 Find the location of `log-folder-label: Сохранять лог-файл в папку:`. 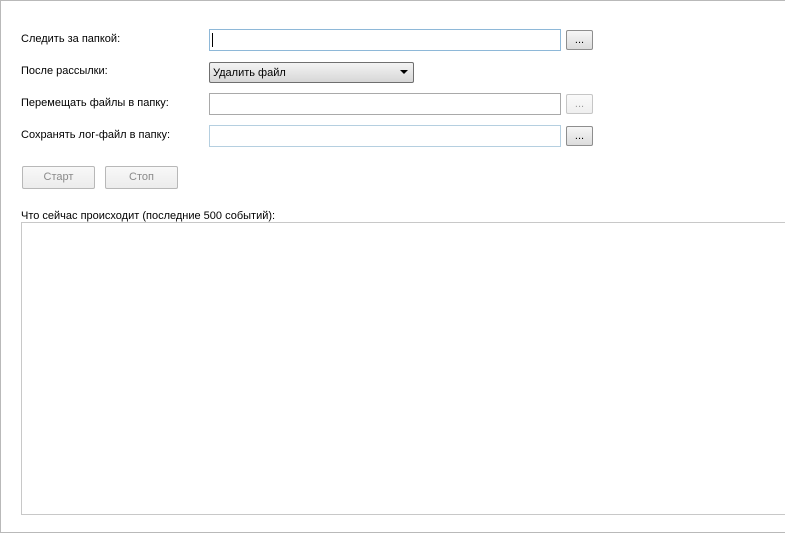

log-folder-label: Сохранять лог-файл в папку: is located at coordinates (96, 135).